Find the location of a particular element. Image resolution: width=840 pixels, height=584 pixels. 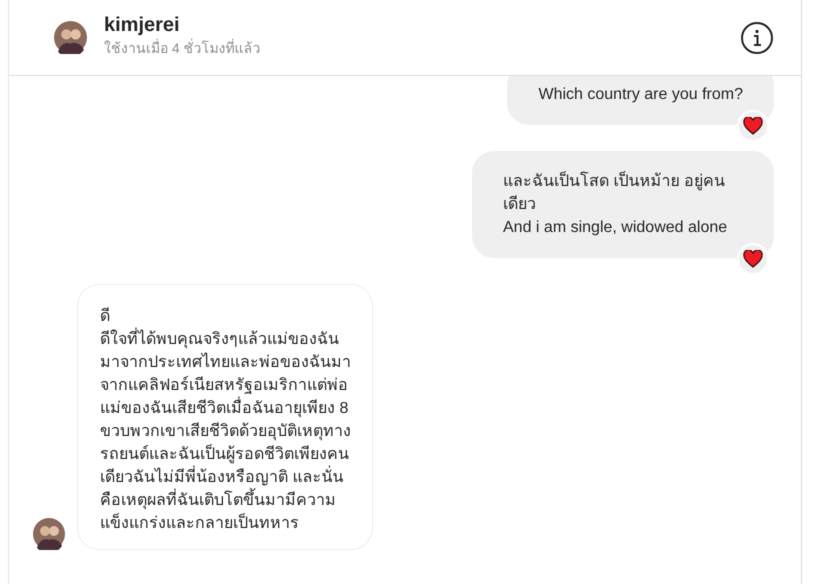

activity-status: ใช้งานเมื่อ 4 ชั่วโมงที่แล้ว is located at coordinates (183, 48).